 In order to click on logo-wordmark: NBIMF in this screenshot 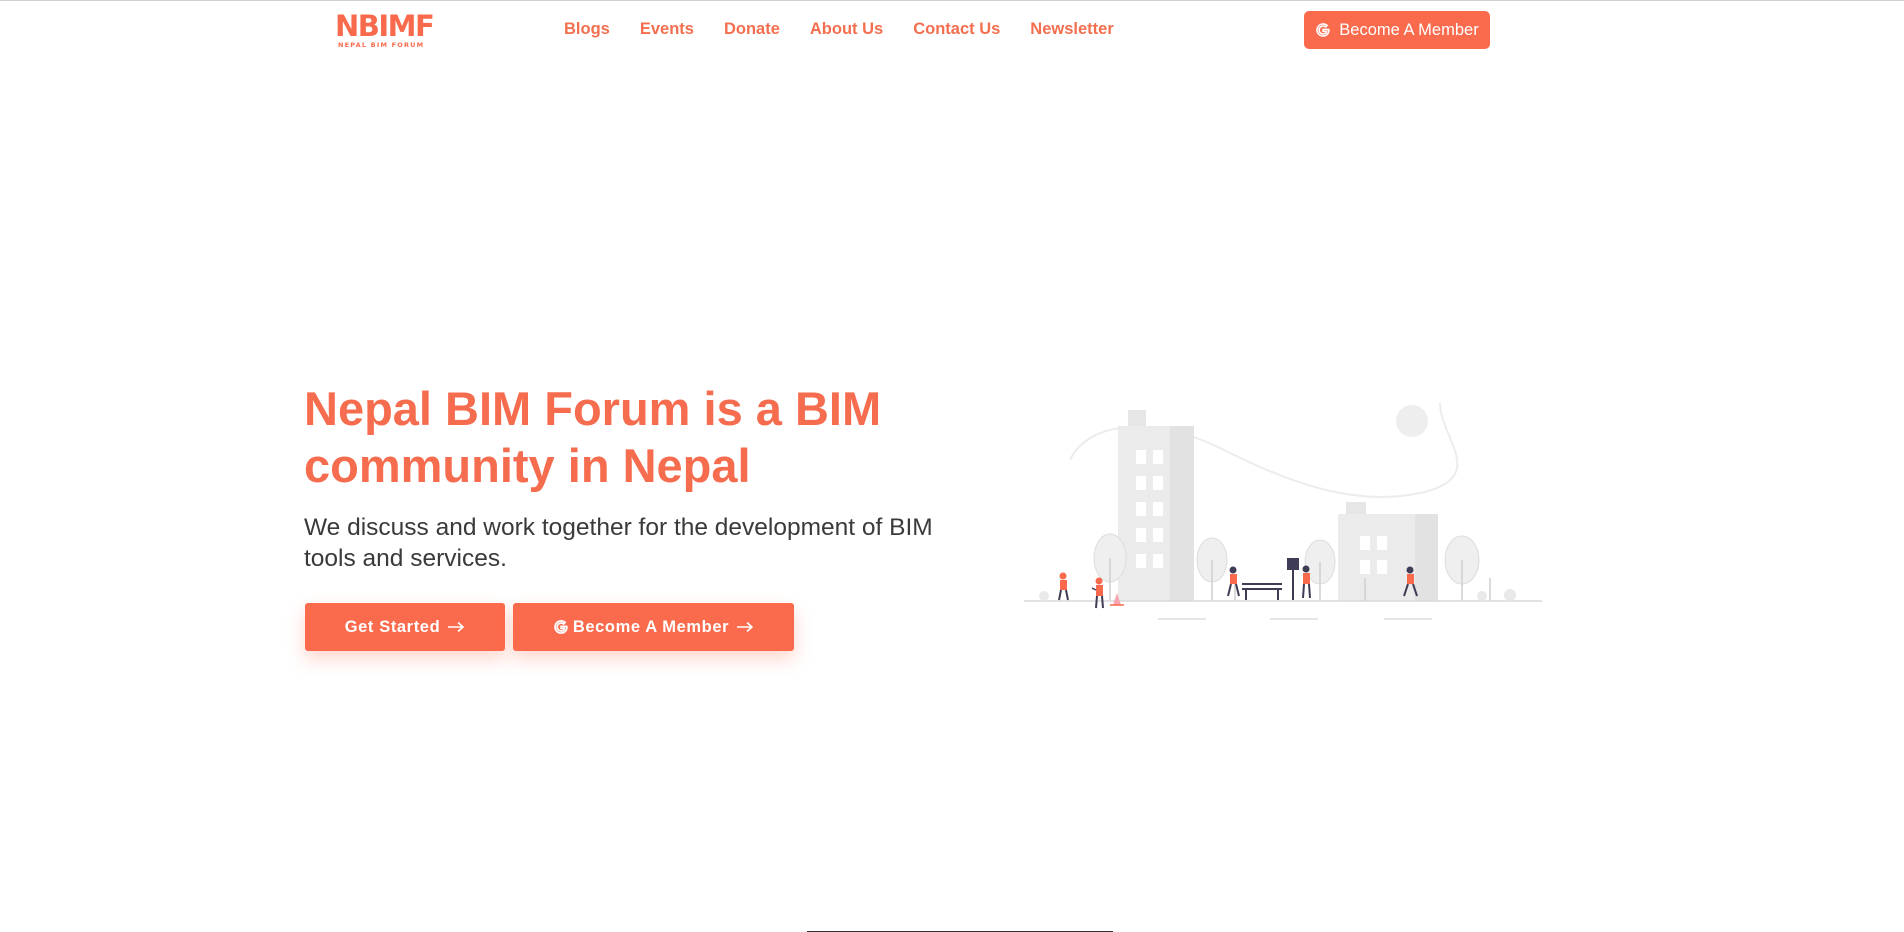, I will do `click(385, 26)`.